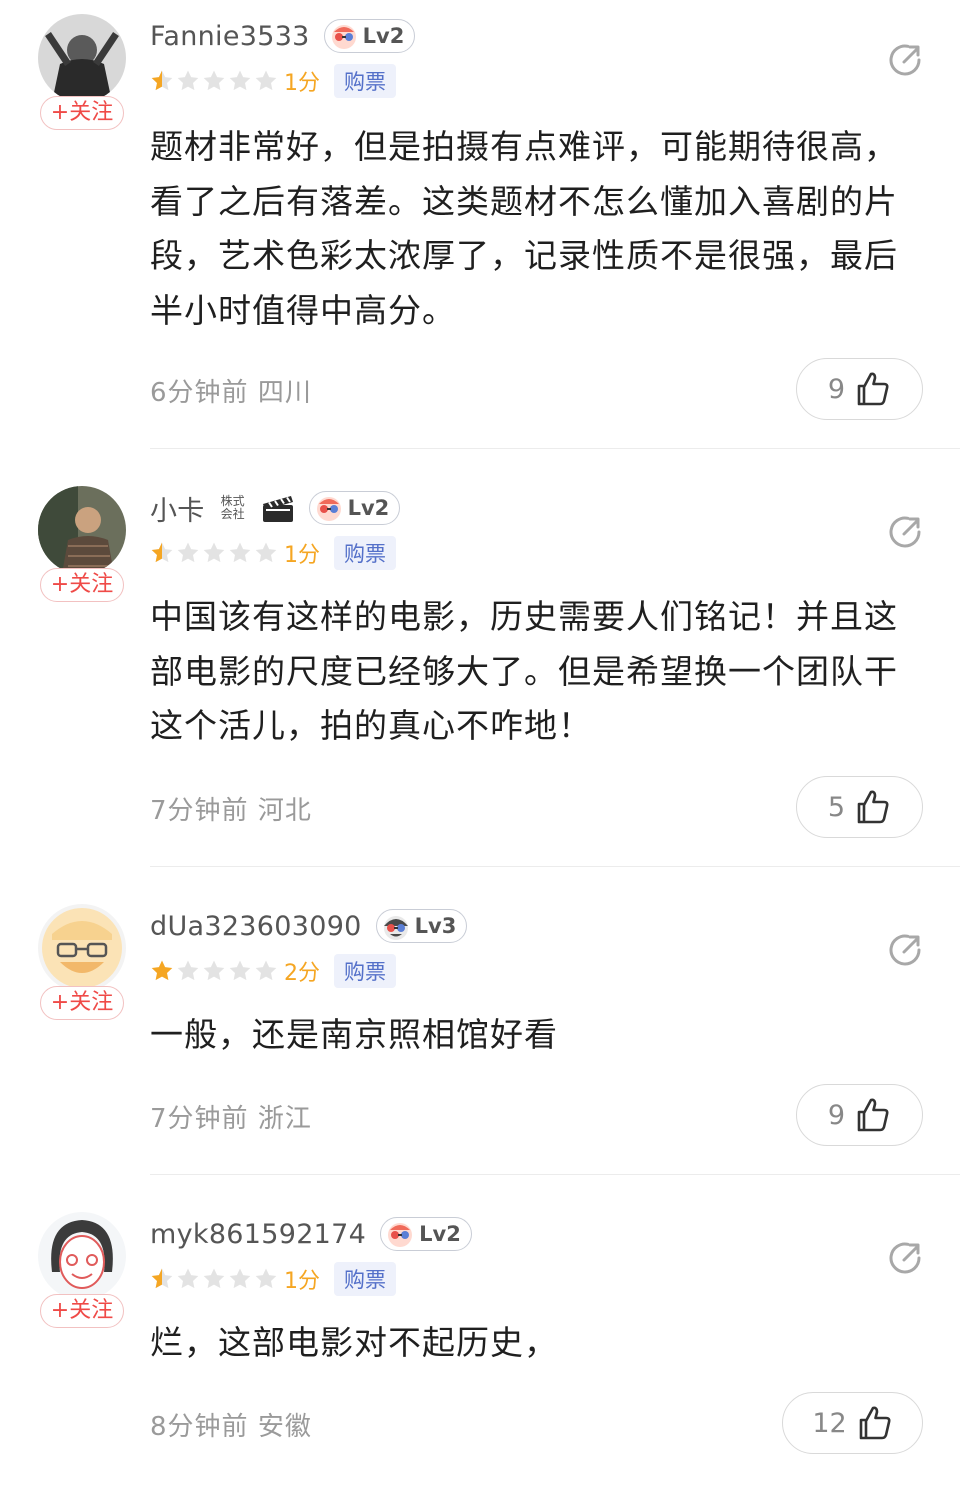  What do you see at coordinates (232, 507) in the screenshot?
I see `company-tag: 株式会社` at bounding box center [232, 507].